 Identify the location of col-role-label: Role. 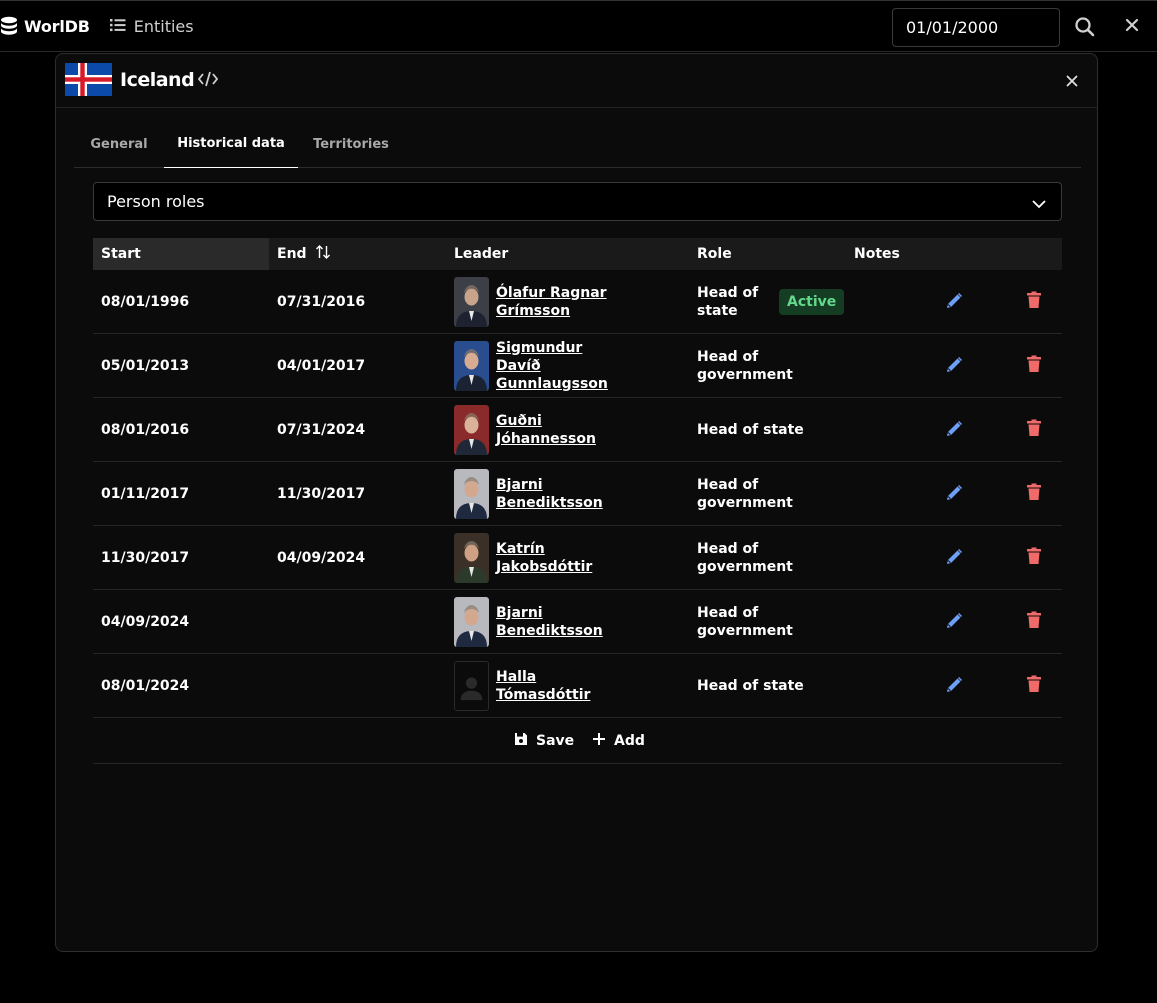
(714, 254).